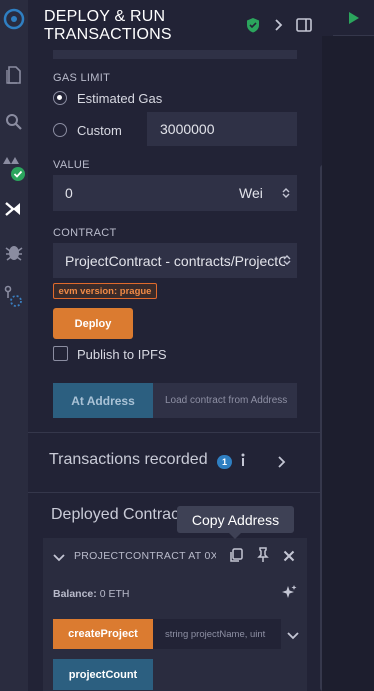  What do you see at coordinates (60, 130) in the screenshot?
I see `custom-gas-radio` at bounding box center [60, 130].